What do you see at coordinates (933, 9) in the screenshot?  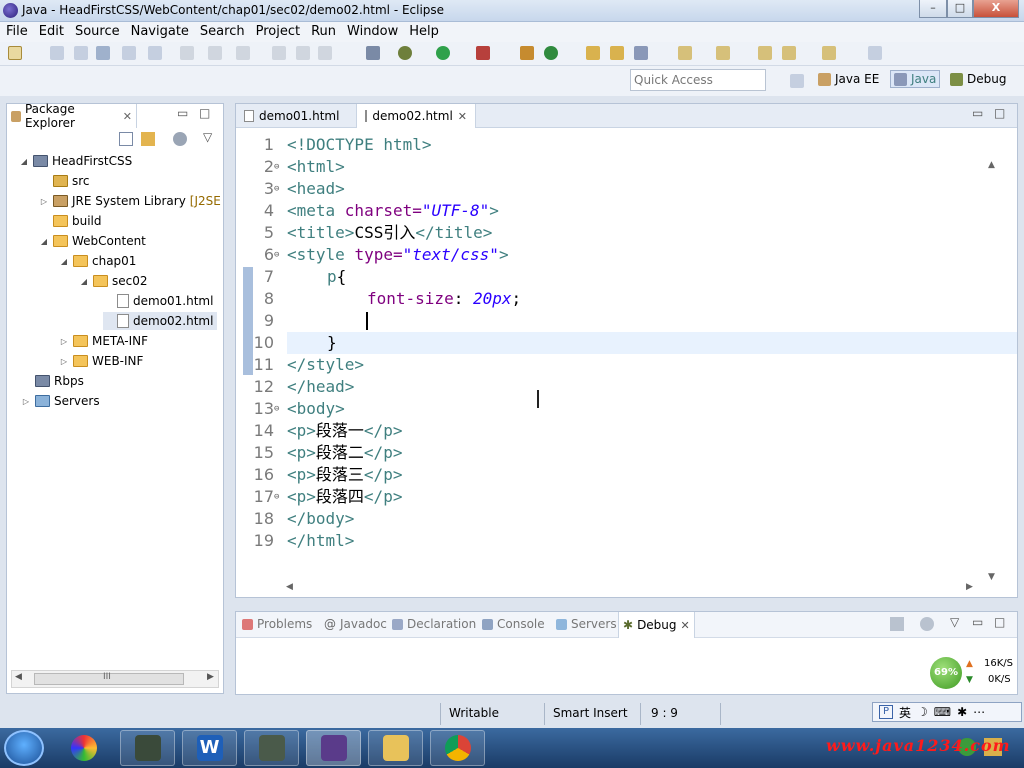 I see `minimize-button: –` at bounding box center [933, 9].